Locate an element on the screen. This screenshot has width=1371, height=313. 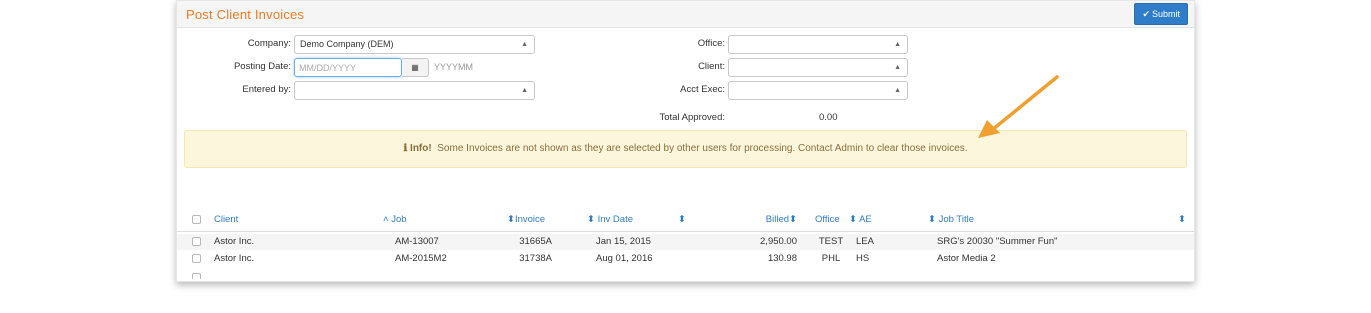
acct-exec-select: ▲ is located at coordinates (818, 90).